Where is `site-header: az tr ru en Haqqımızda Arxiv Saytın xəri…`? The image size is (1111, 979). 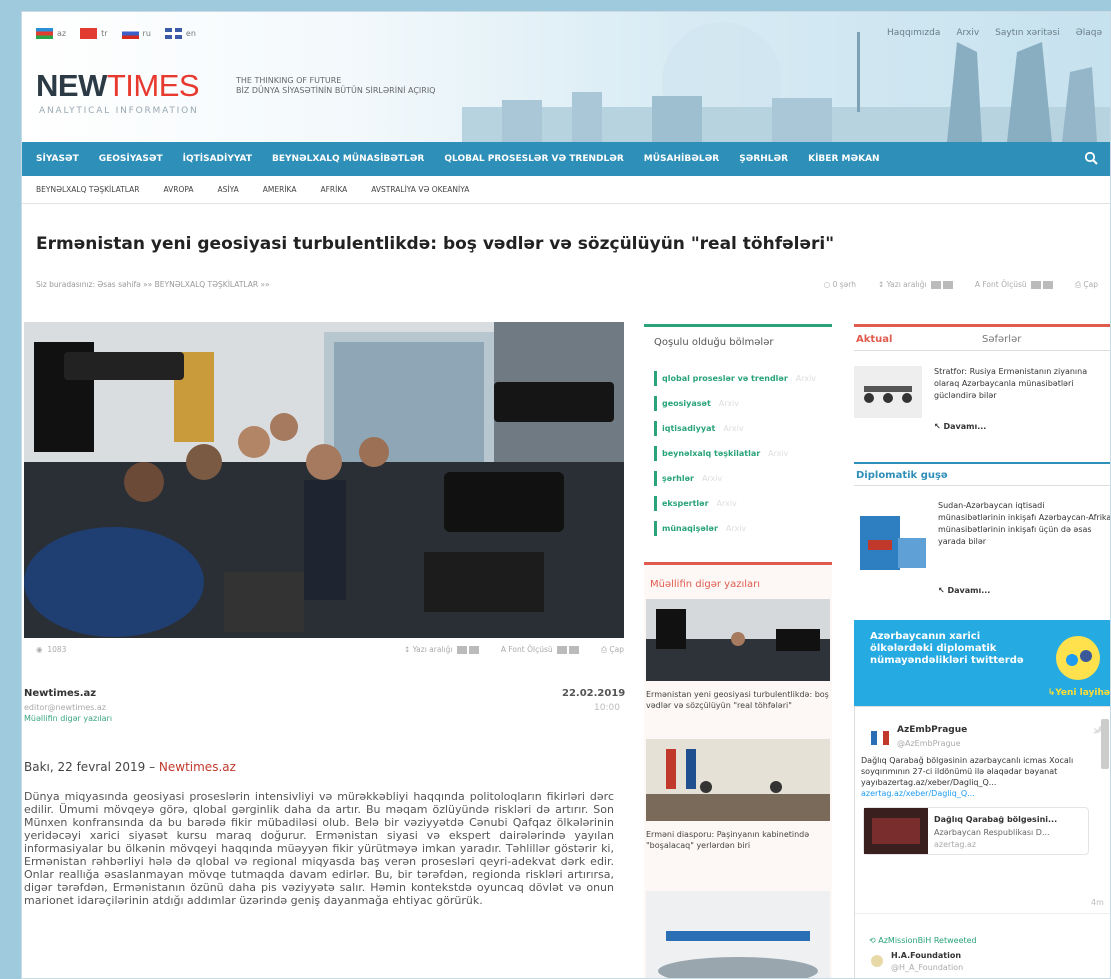 site-header: az tr ru en Haqqımızda Arxiv Saytın xəri… is located at coordinates (566, 77).